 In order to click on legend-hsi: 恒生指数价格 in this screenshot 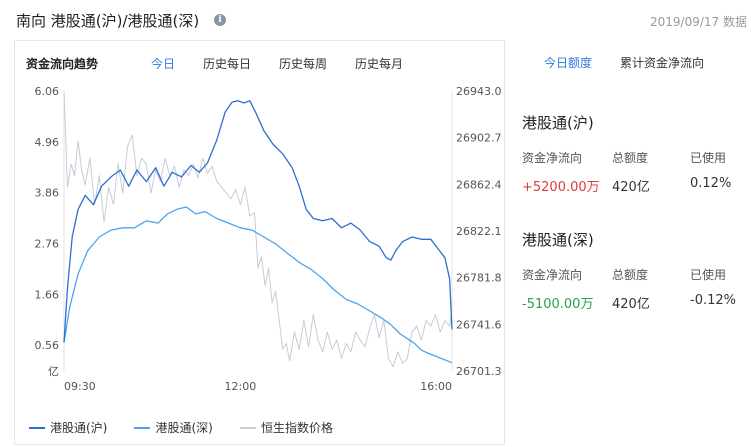, I will do `click(286, 427)`.